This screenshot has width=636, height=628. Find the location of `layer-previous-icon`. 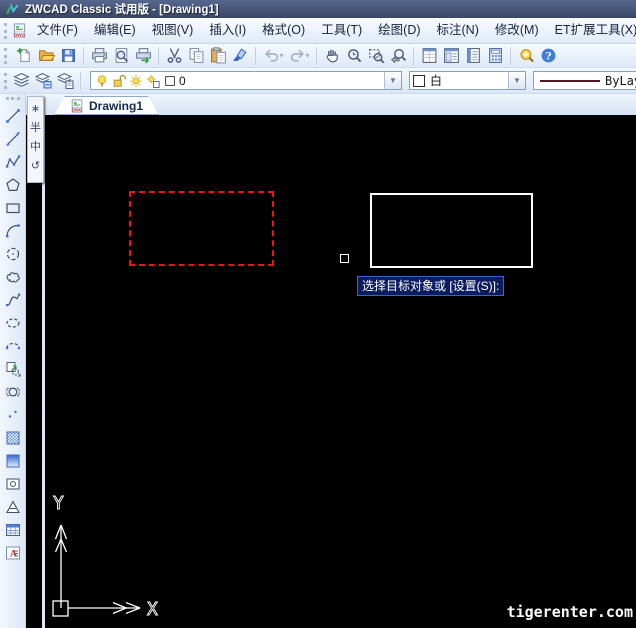

layer-previous-icon is located at coordinates (43, 81).